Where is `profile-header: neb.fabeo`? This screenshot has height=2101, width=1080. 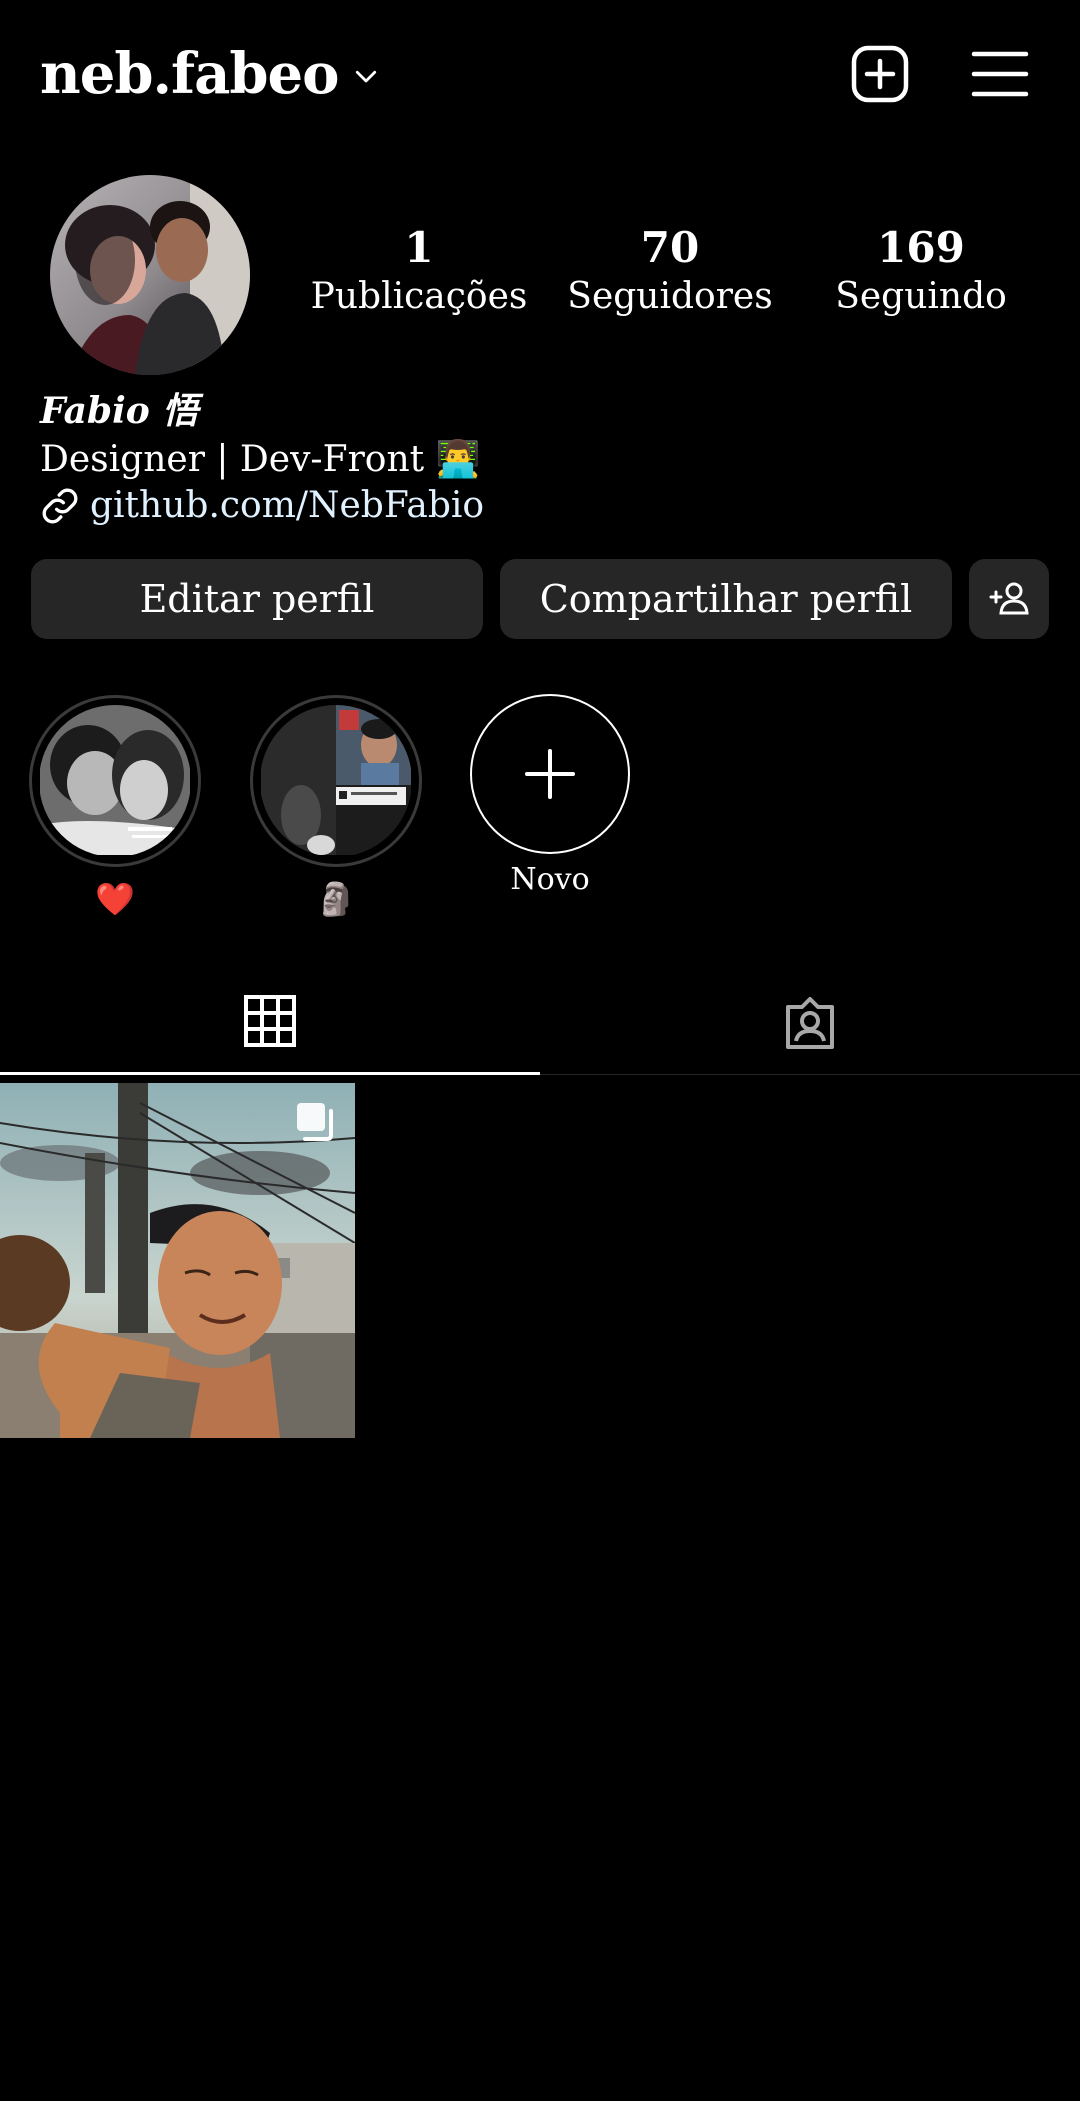 profile-header: neb.fabeo is located at coordinates (540, 75).